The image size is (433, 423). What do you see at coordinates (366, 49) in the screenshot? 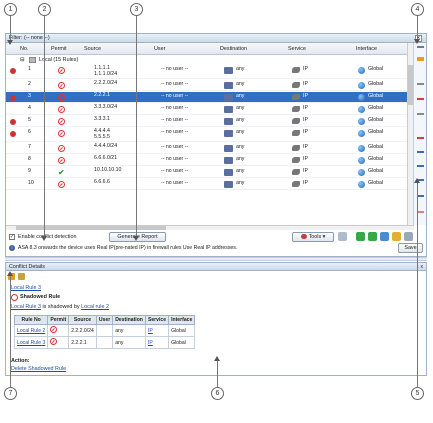
I see `col-interface: Interface` at bounding box center [366, 49].